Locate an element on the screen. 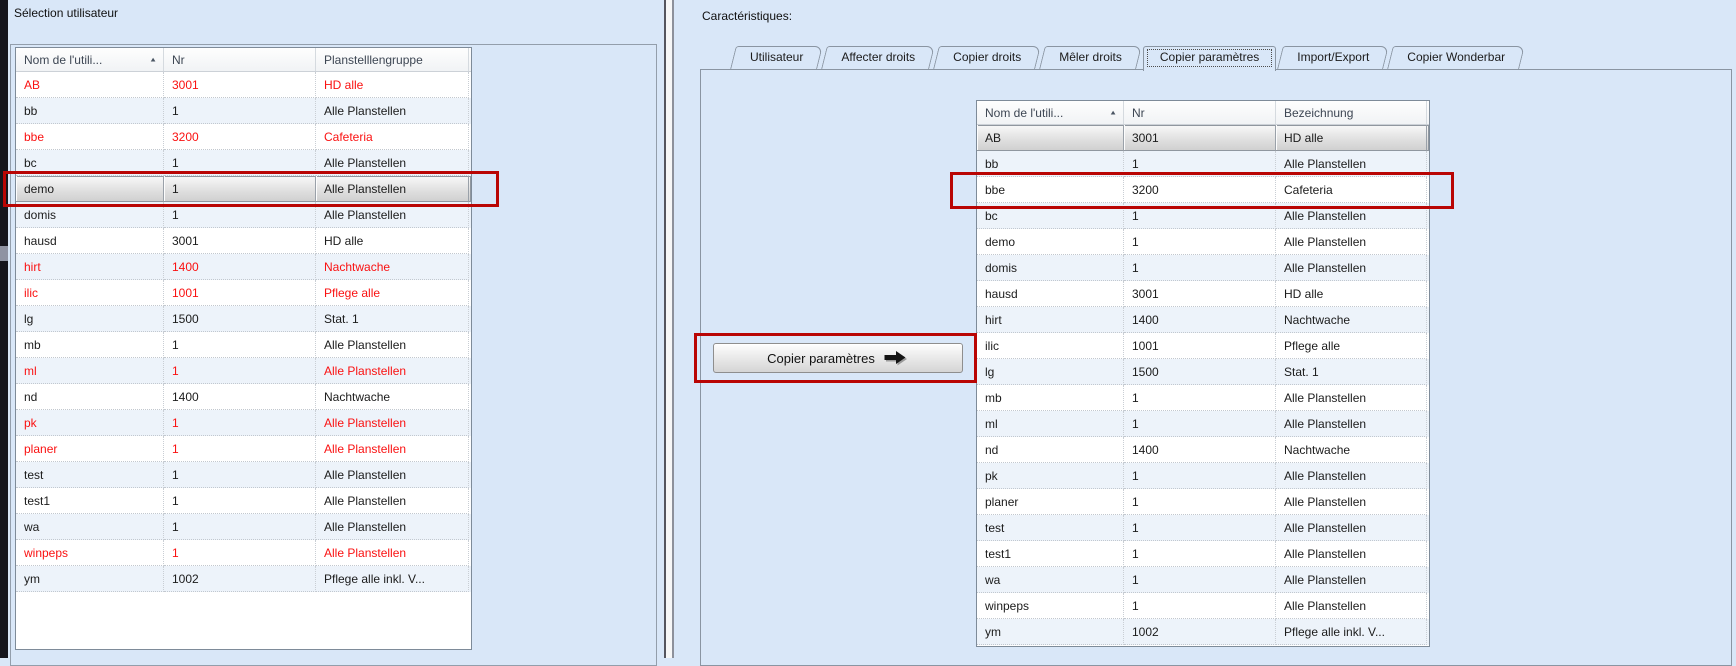 The image size is (1736, 666). table-cell: lg is located at coordinates (90, 319).